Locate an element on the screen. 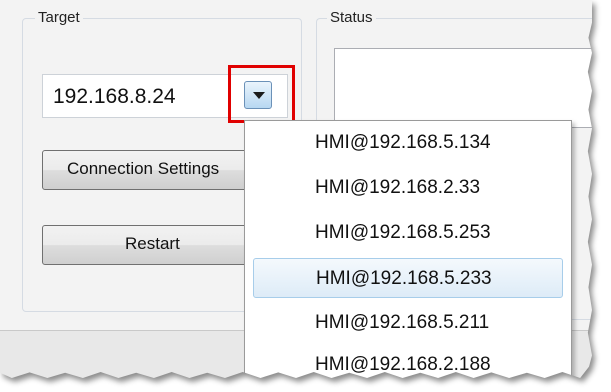  dropdown-option-label: HMI@192.168.5.211 is located at coordinates (402, 322).